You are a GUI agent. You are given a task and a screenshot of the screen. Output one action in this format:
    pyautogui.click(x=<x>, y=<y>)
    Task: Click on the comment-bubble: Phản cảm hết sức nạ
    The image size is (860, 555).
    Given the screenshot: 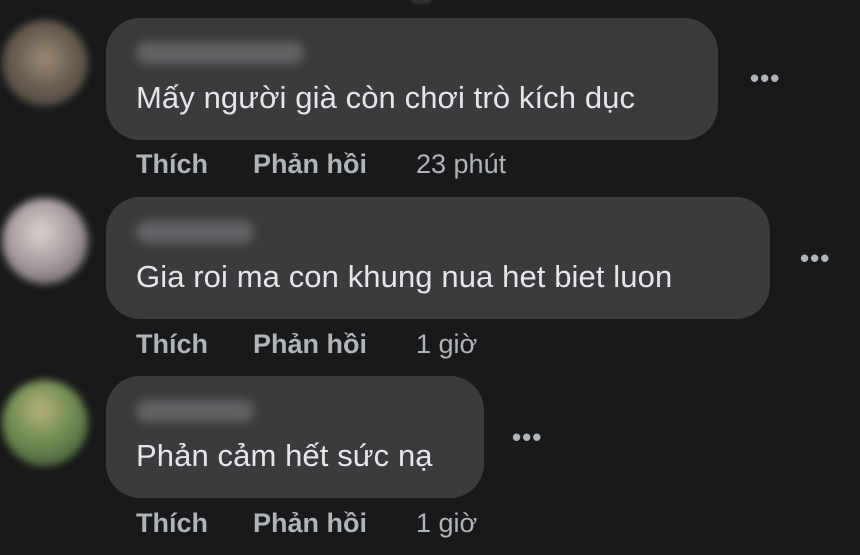 What is the action you would take?
    pyautogui.click(x=295, y=437)
    